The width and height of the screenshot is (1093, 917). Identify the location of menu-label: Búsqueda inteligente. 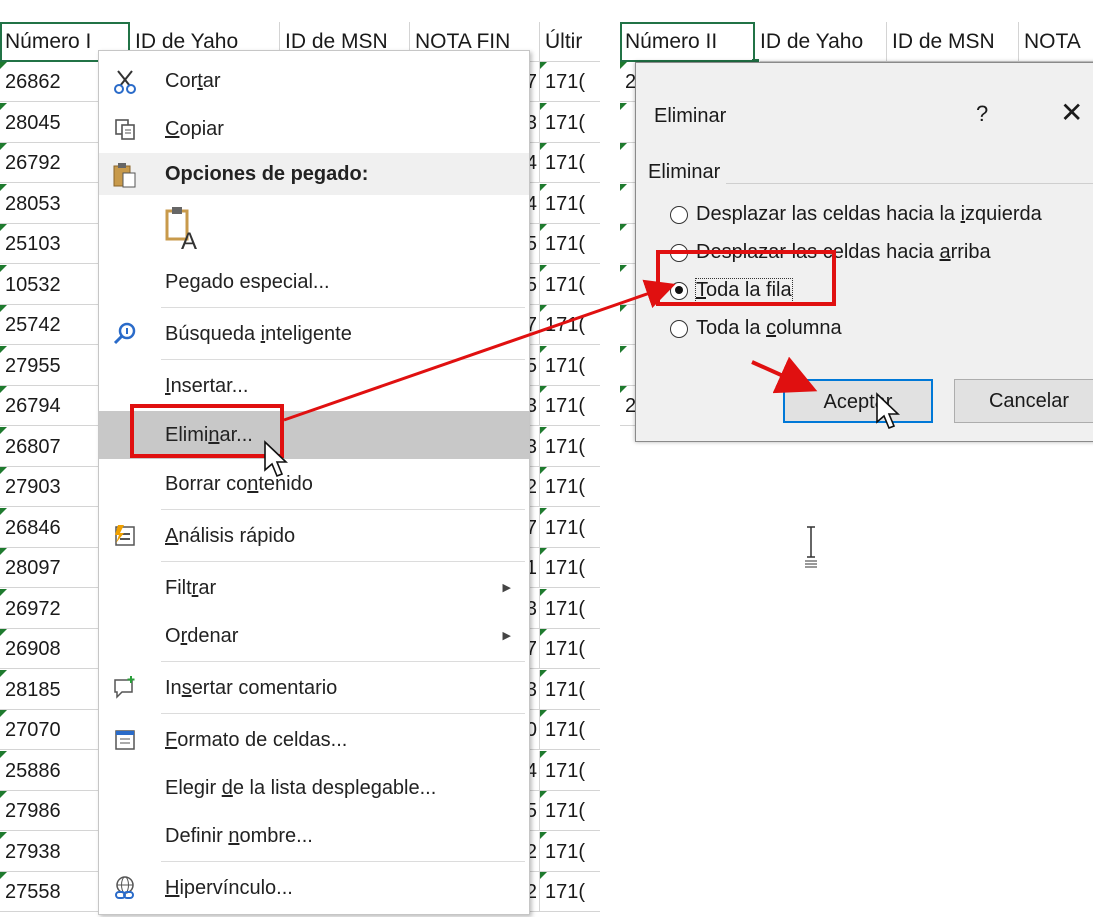
(258, 334).